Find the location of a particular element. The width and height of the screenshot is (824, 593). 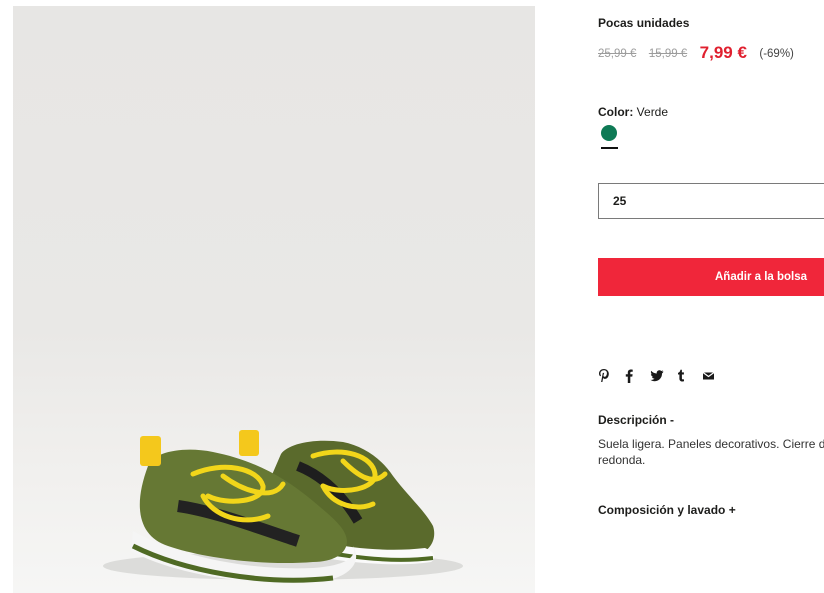

add-to-bag-button: Añadir a la bolsa is located at coordinates (711, 277).